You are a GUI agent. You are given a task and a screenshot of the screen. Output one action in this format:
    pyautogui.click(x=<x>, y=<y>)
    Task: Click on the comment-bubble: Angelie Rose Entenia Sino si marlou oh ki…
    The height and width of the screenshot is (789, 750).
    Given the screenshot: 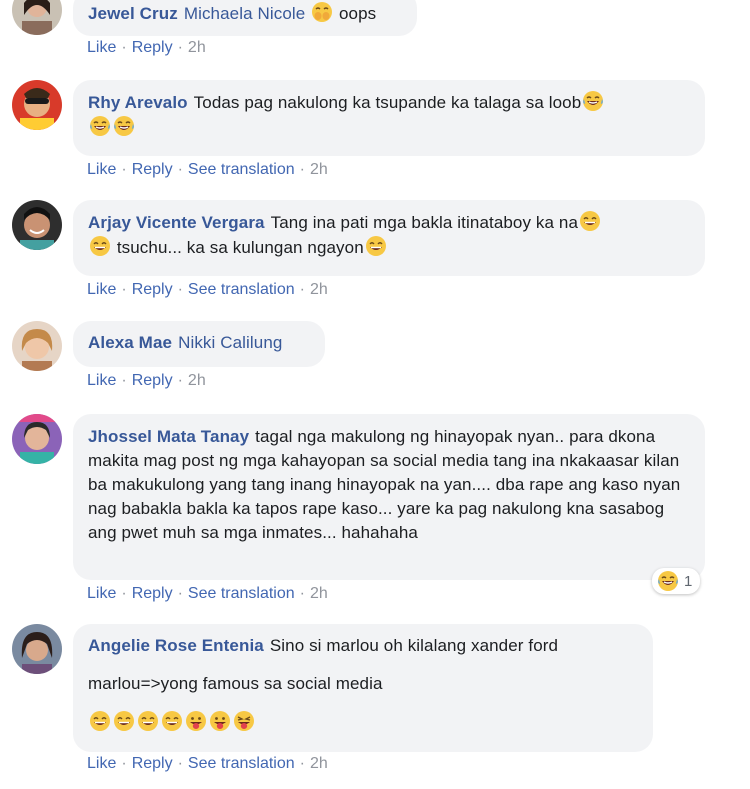 What is the action you would take?
    pyautogui.click(x=363, y=688)
    